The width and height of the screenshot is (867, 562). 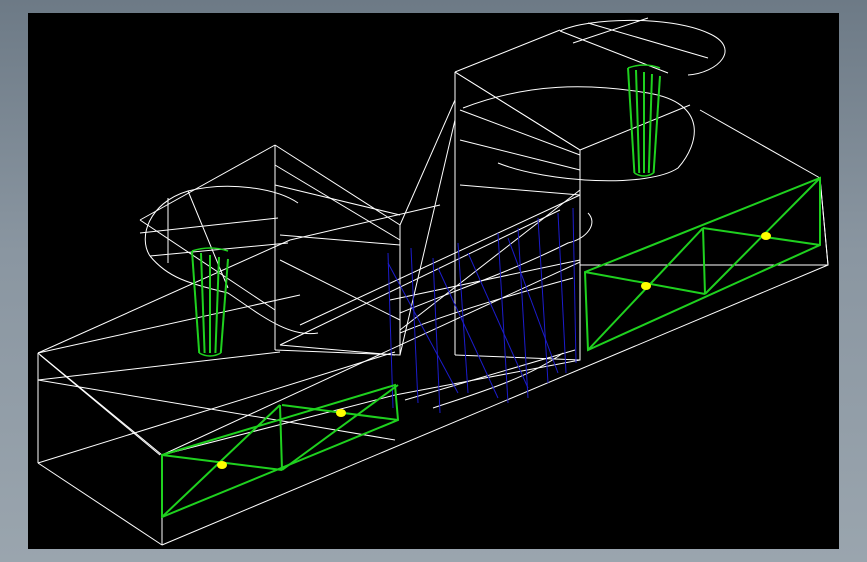 I want to click on green-face-left, so click(x=280, y=451).